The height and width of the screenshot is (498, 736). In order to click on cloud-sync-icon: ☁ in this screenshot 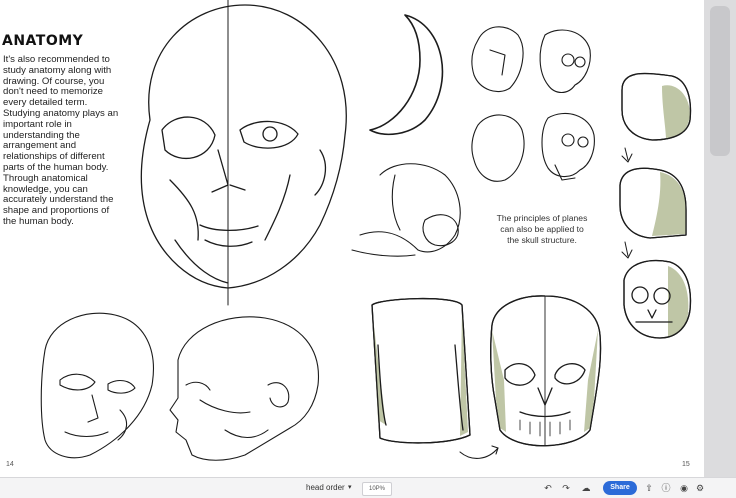, I will do `click(586, 488)`.